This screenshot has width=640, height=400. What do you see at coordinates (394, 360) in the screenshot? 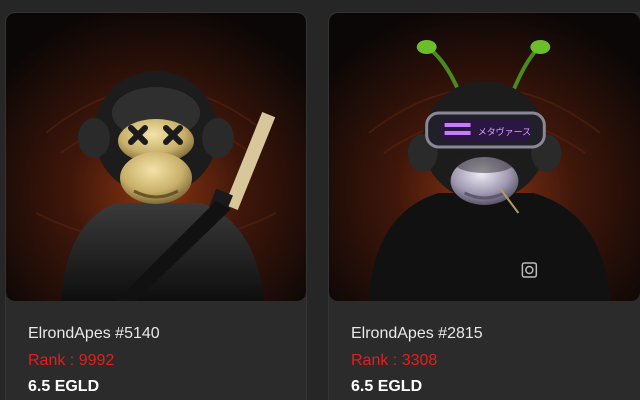
I see `nft-rank: Rank : 3308` at bounding box center [394, 360].